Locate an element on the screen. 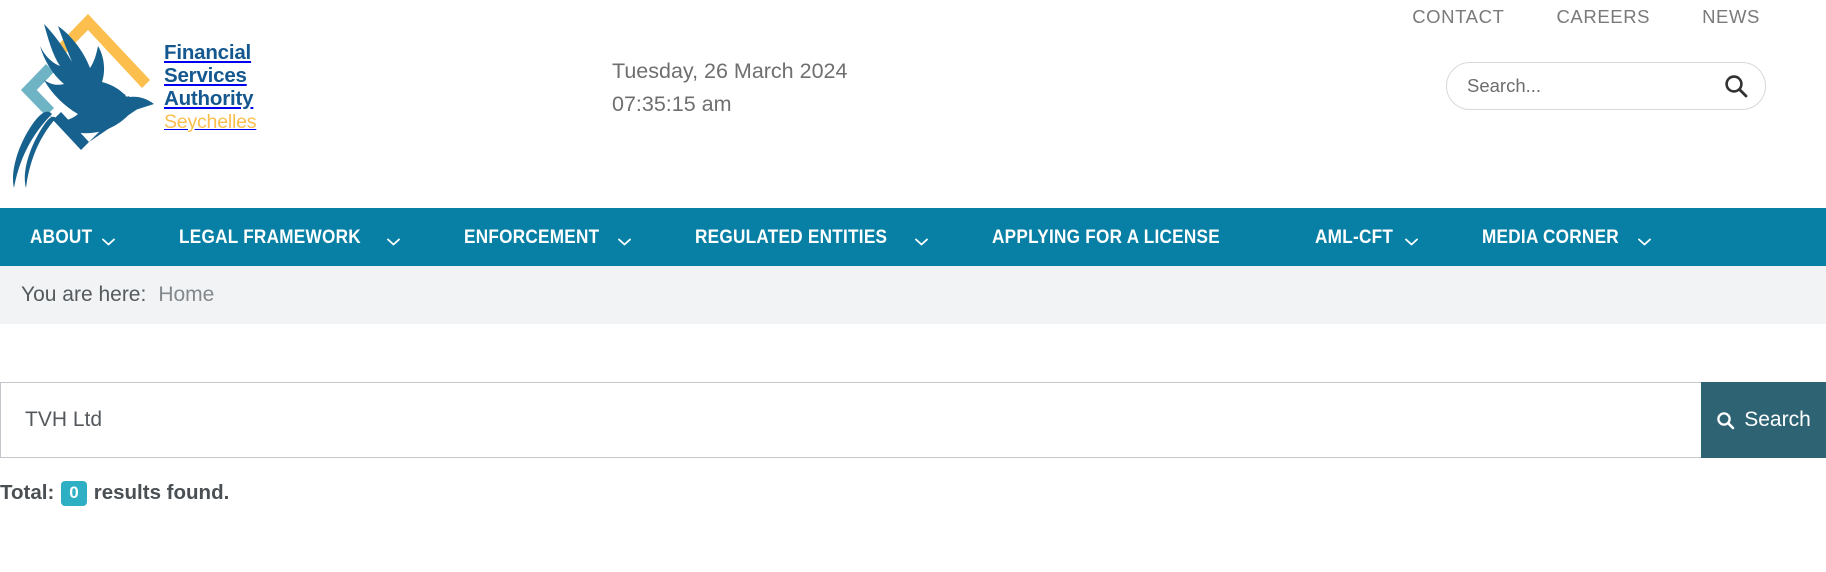 The height and width of the screenshot is (572, 1826). header-search-input is located at coordinates (1595, 86).